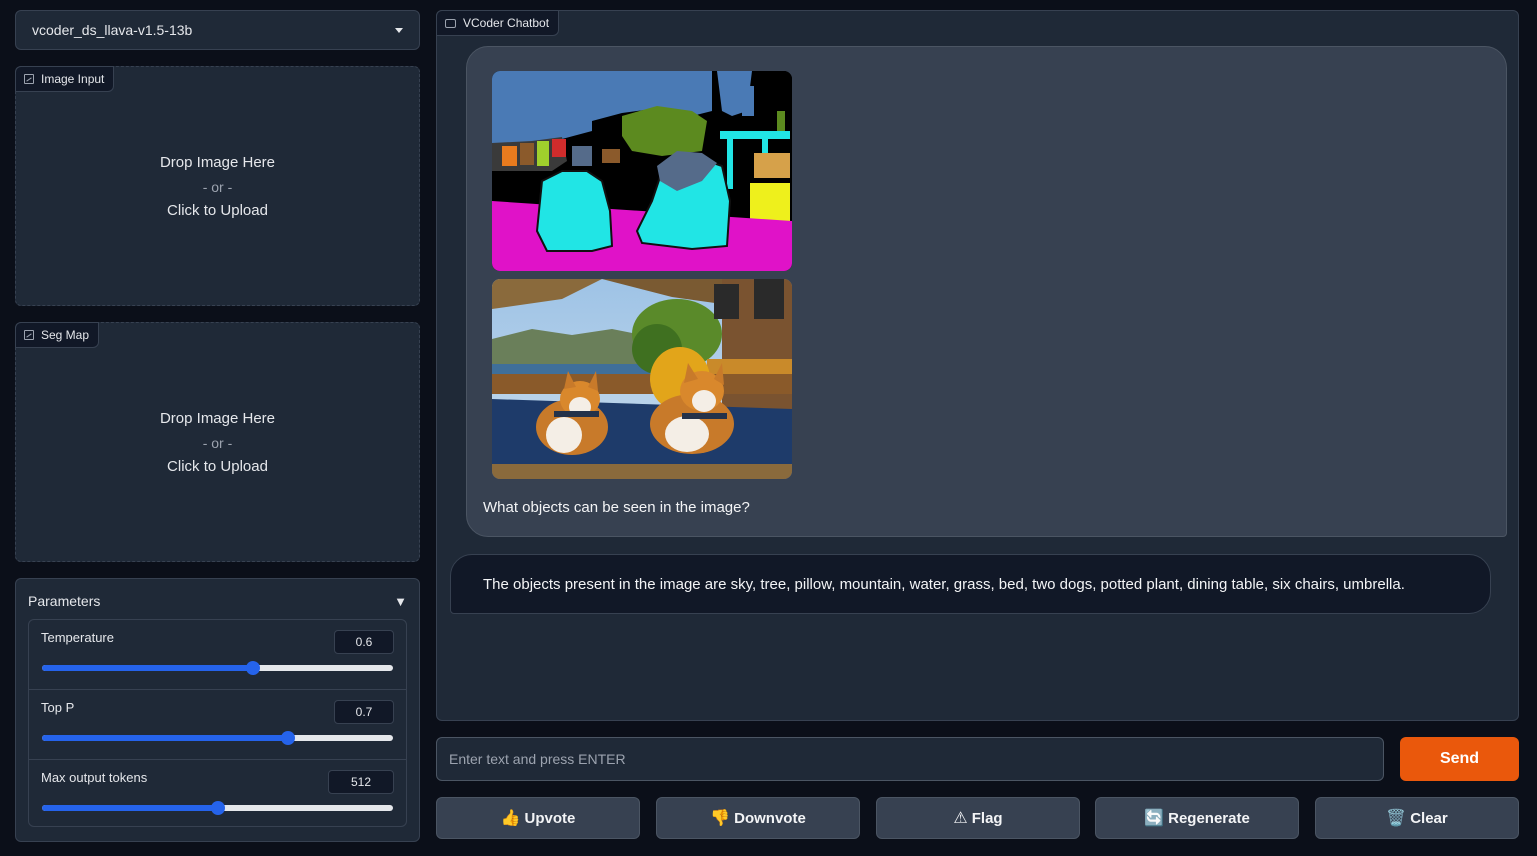 This screenshot has height=856, width=1537. I want to click on chatbot-label: VCoder Chatbot, so click(498, 23).